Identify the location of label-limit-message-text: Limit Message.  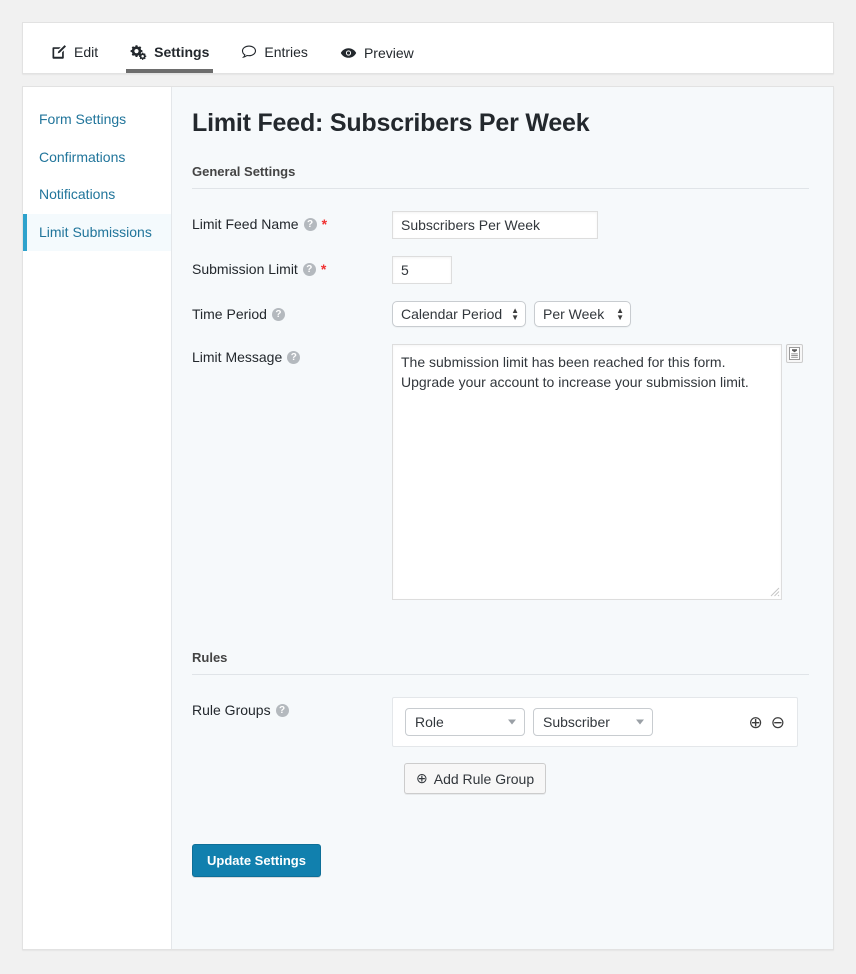
(237, 357).